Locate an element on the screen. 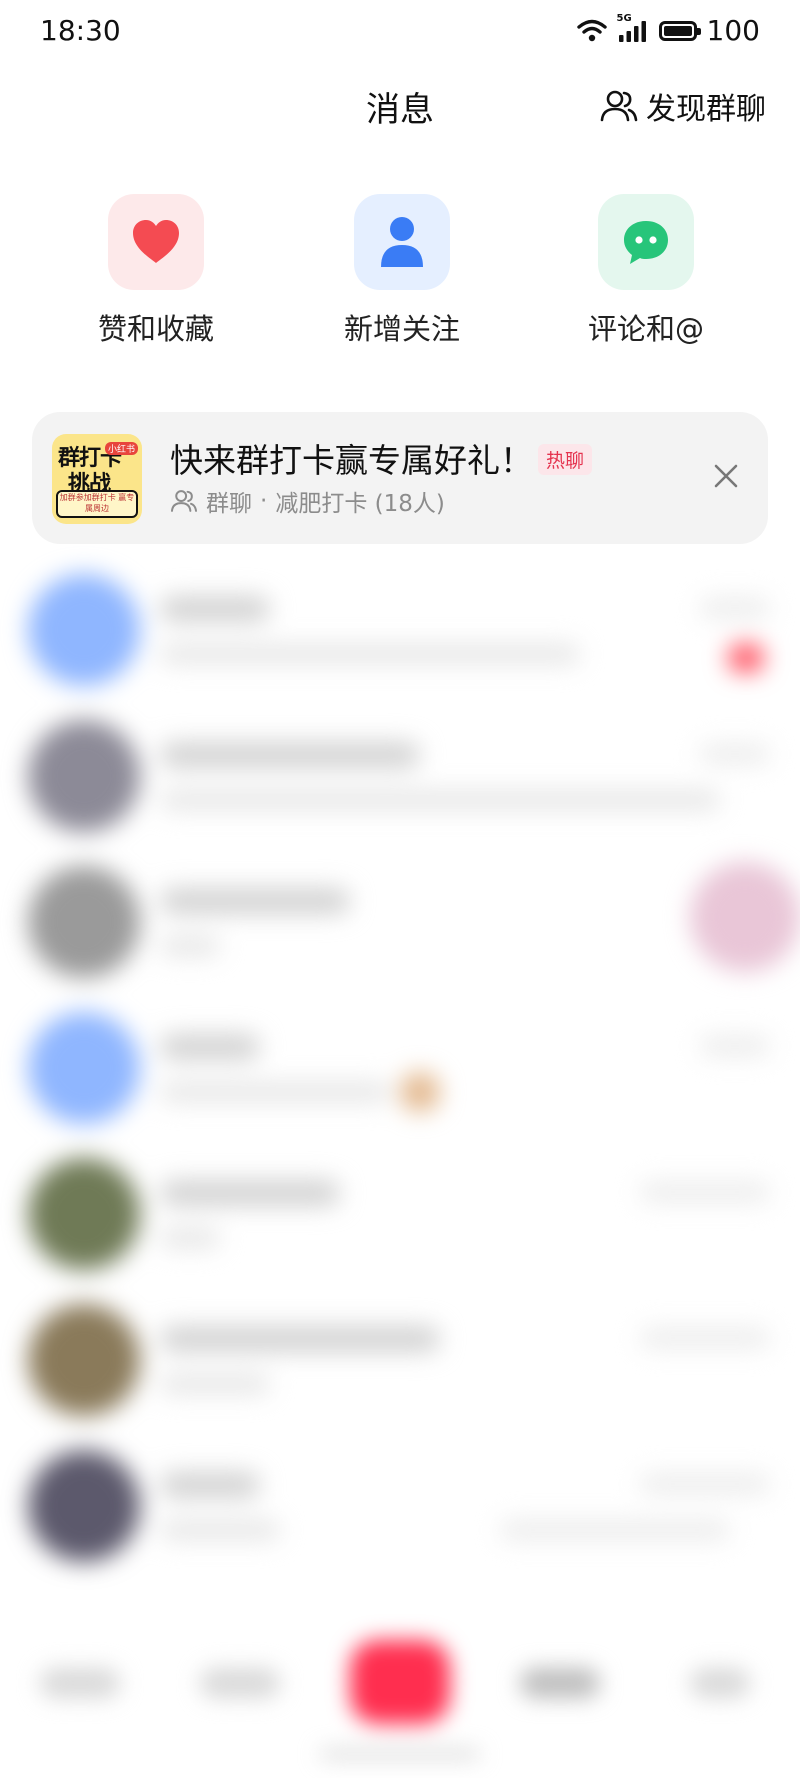 The image size is (800, 1778). likes-and-favorites-button: 赞和收藏 is located at coordinates (156, 271).